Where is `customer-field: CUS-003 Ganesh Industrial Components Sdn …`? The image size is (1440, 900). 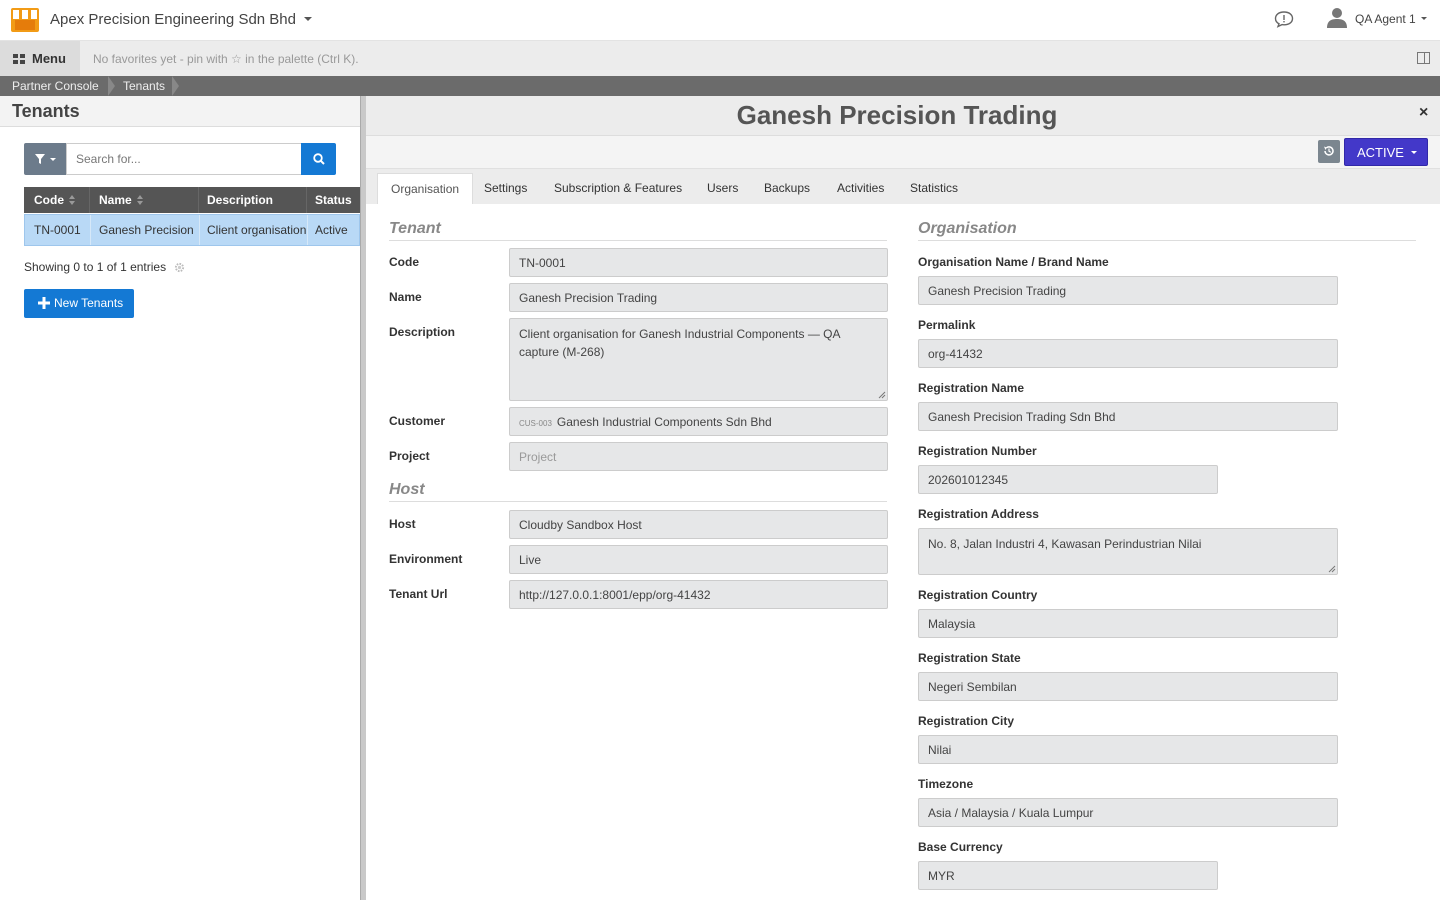
customer-field: CUS-003 Ganesh Industrial Components Sdn … is located at coordinates (698, 421).